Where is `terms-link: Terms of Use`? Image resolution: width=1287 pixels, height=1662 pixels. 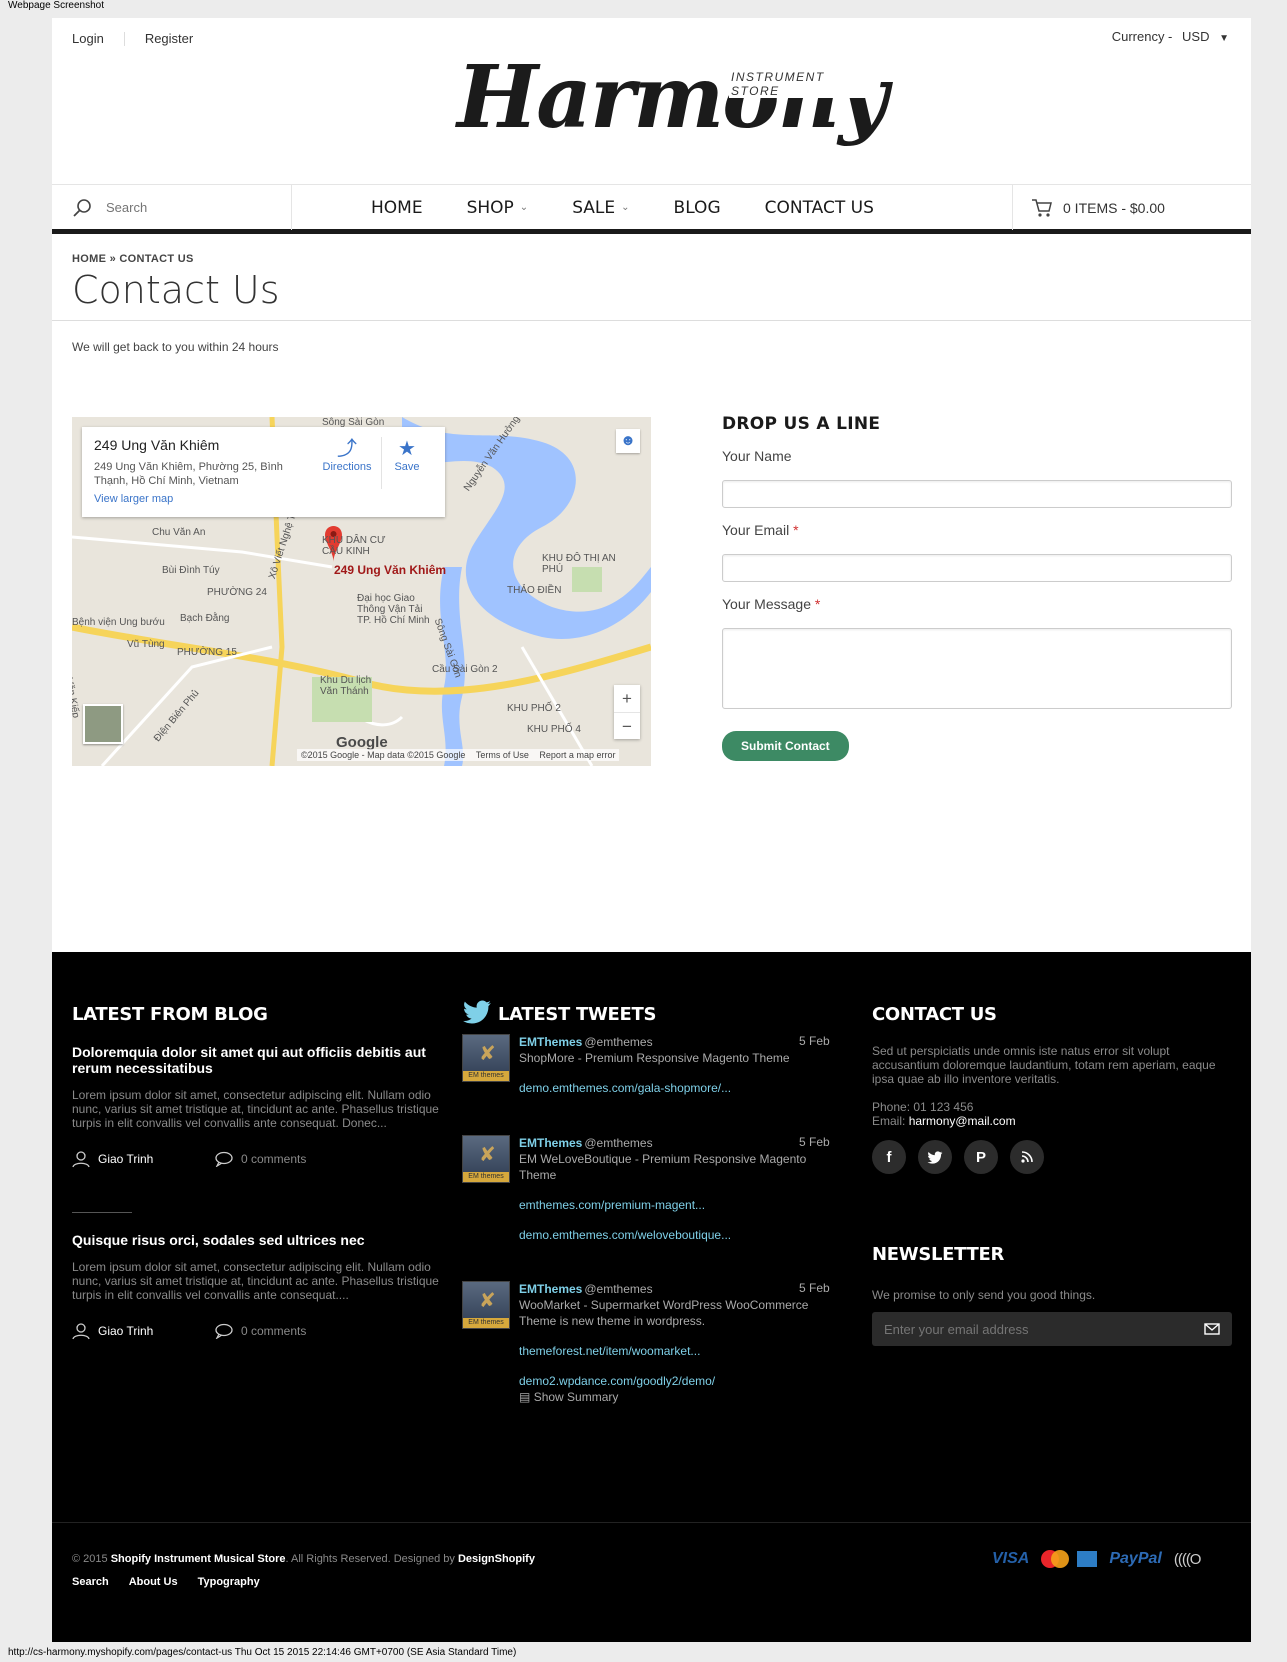 terms-link: Terms of Use is located at coordinates (502, 755).